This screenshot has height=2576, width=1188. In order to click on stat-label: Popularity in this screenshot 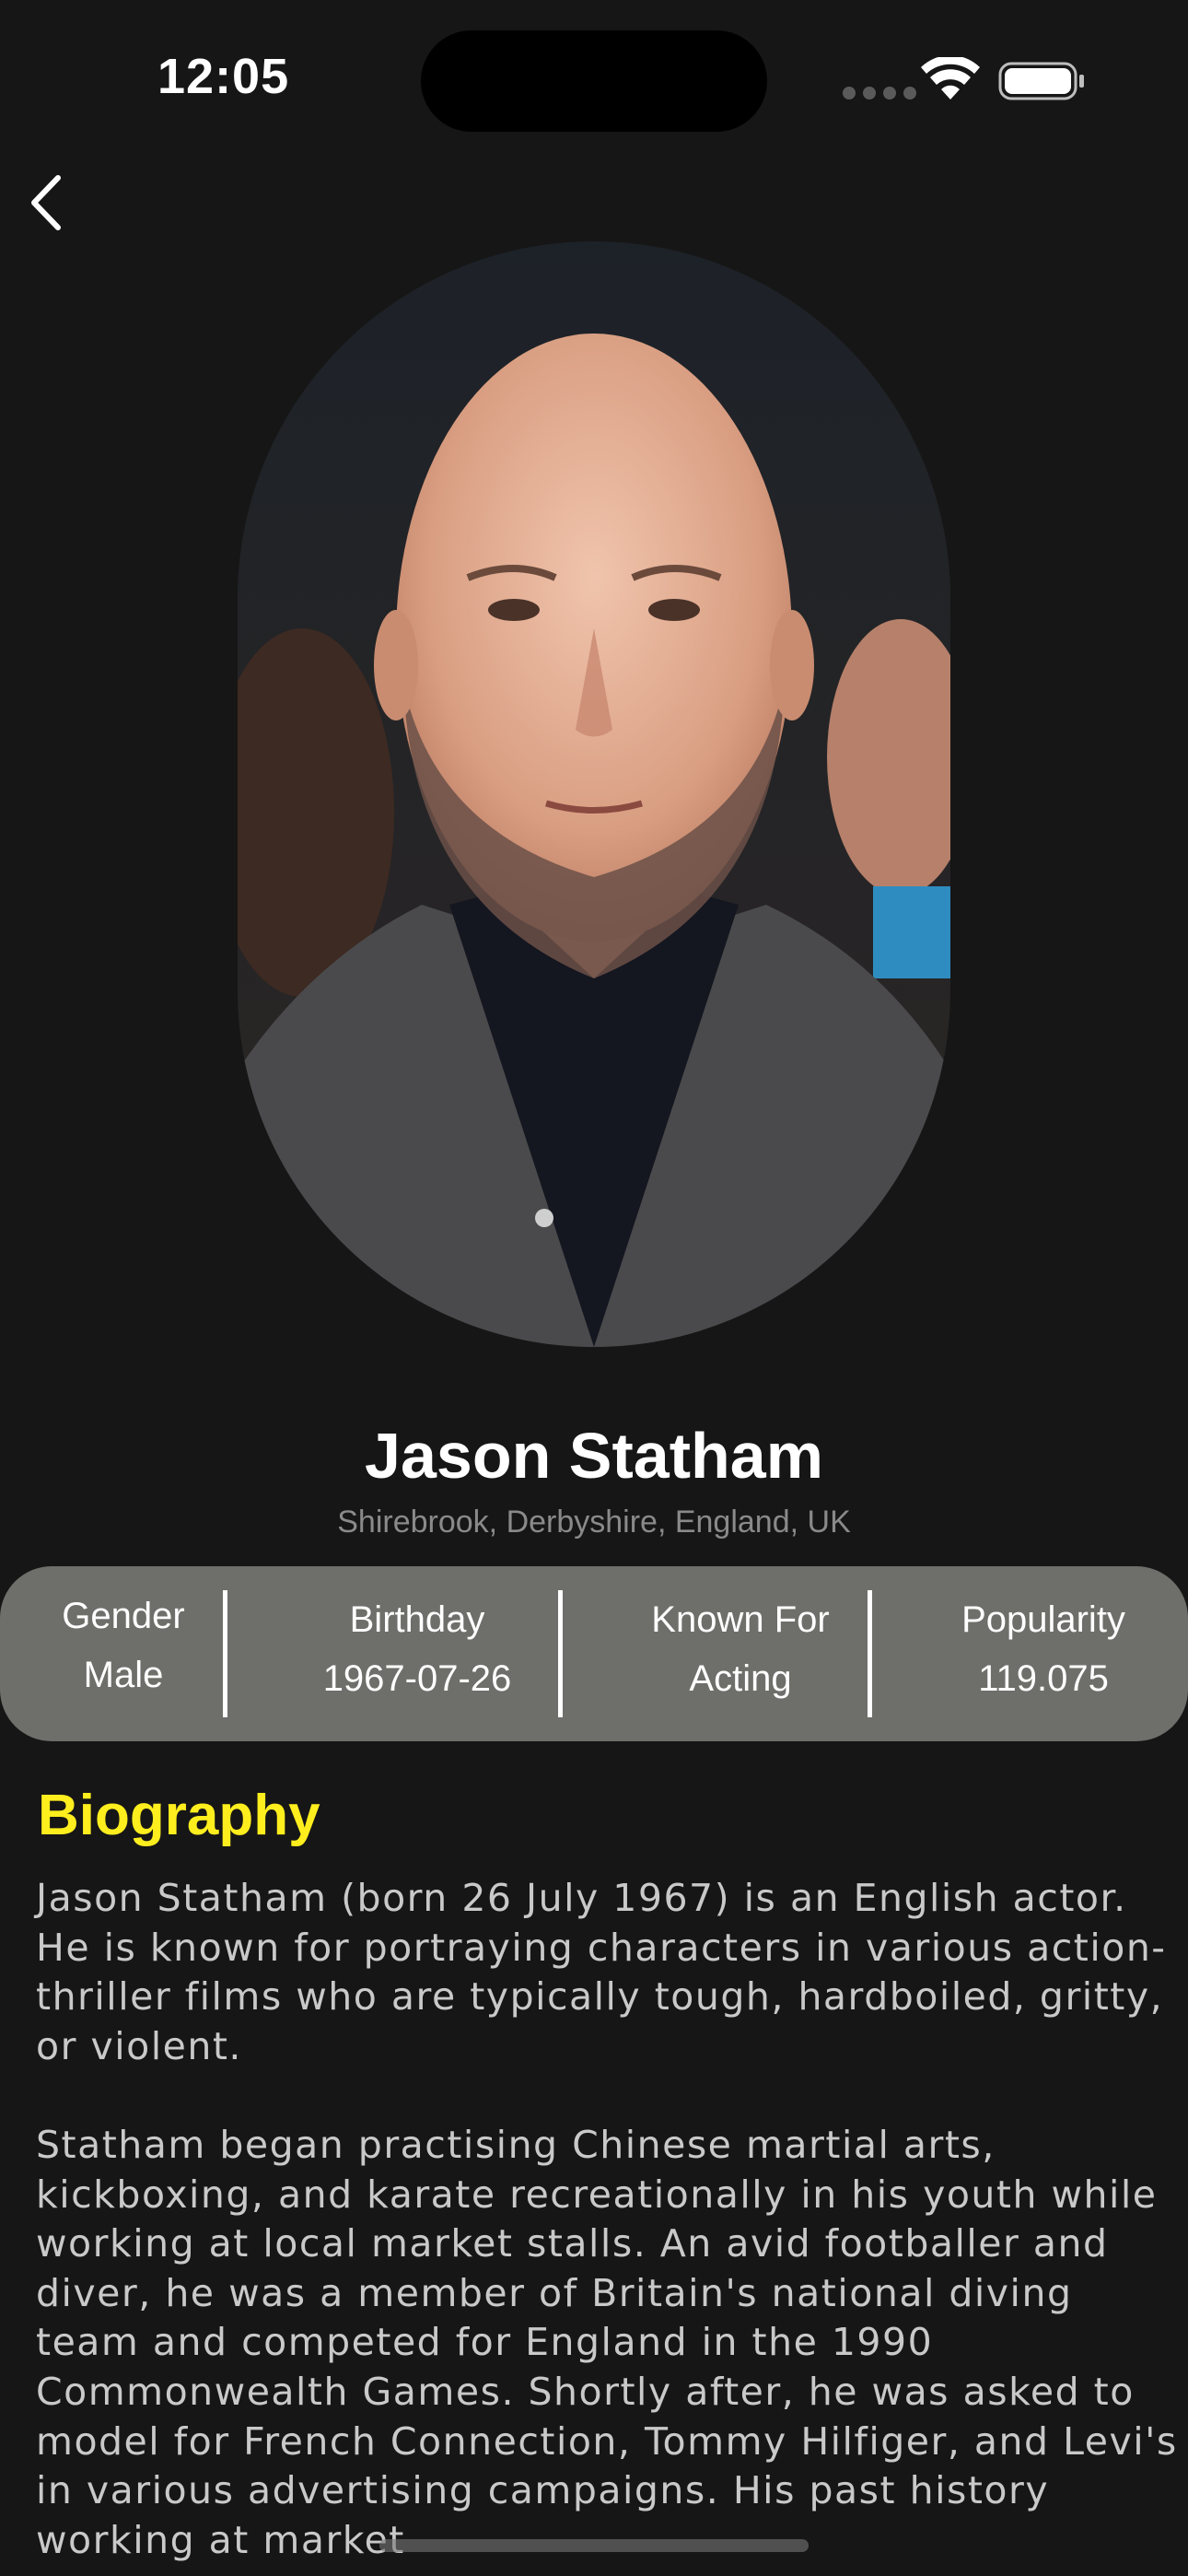, I will do `click(1043, 1619)`.